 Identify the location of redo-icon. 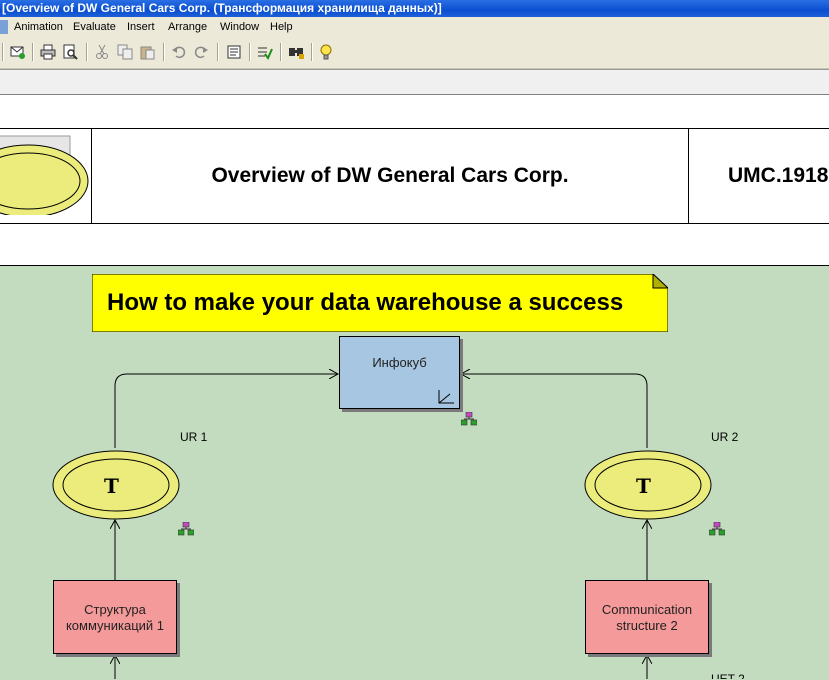
(201, 52).